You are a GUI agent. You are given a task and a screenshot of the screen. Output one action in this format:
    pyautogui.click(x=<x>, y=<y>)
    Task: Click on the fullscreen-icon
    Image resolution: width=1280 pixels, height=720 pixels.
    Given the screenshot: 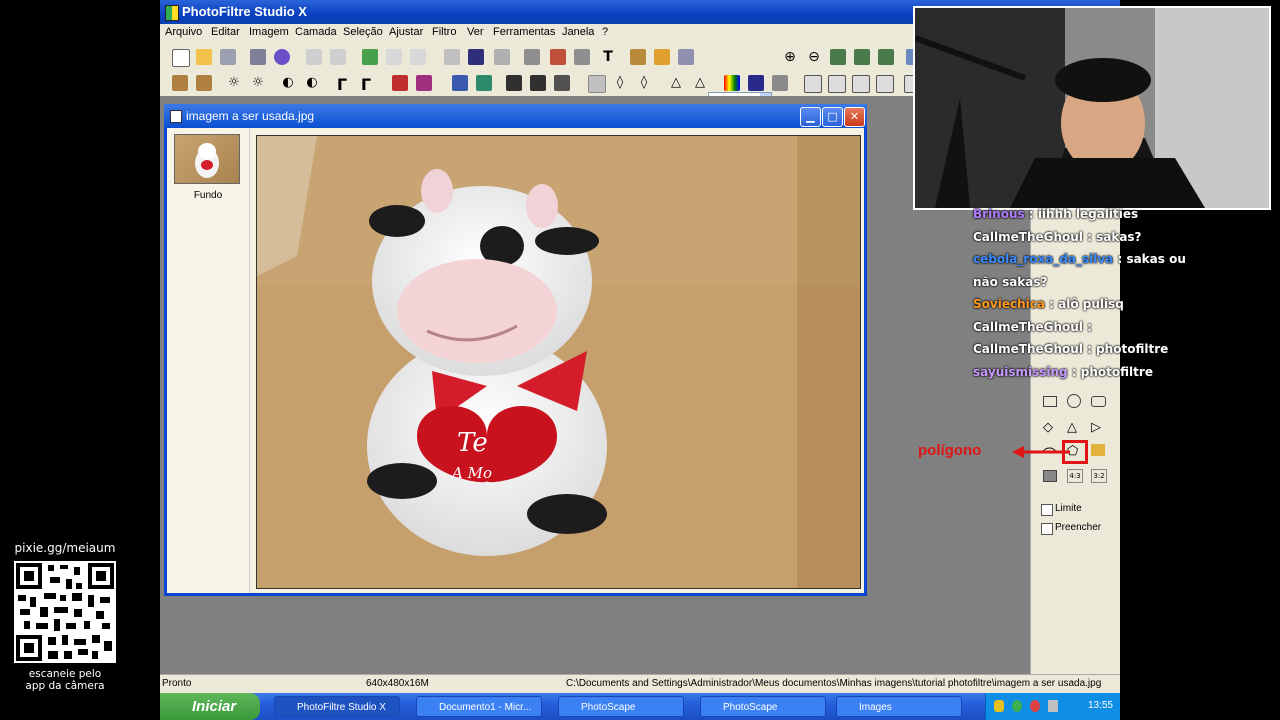 What is the action you would take?
    pyautogui.click(x=886, y=57)
    